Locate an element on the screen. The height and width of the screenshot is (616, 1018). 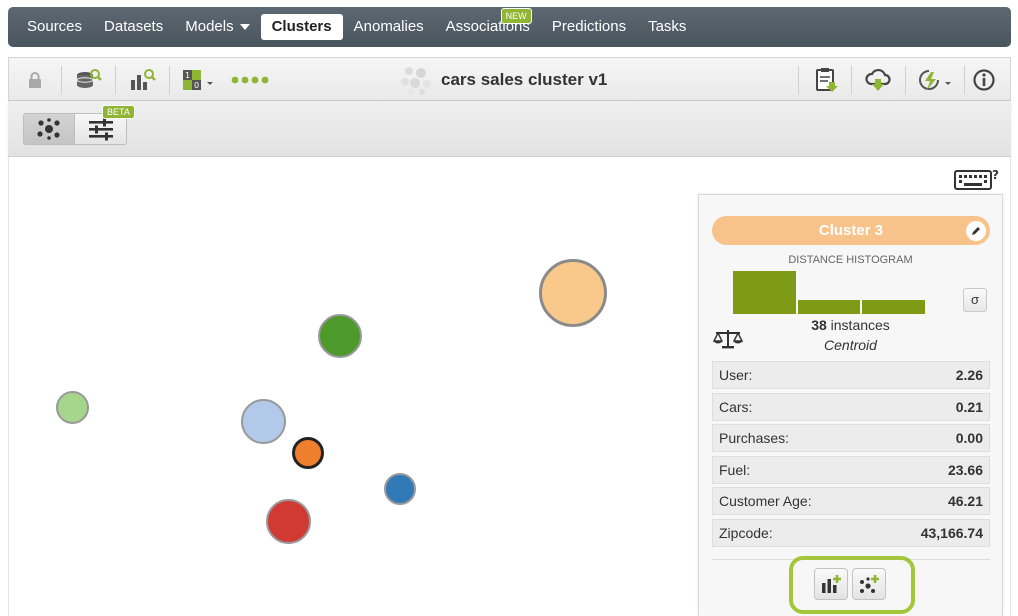
histogram-title: DISTANCE HISTOGRAM is located at coordinates (850, 260).